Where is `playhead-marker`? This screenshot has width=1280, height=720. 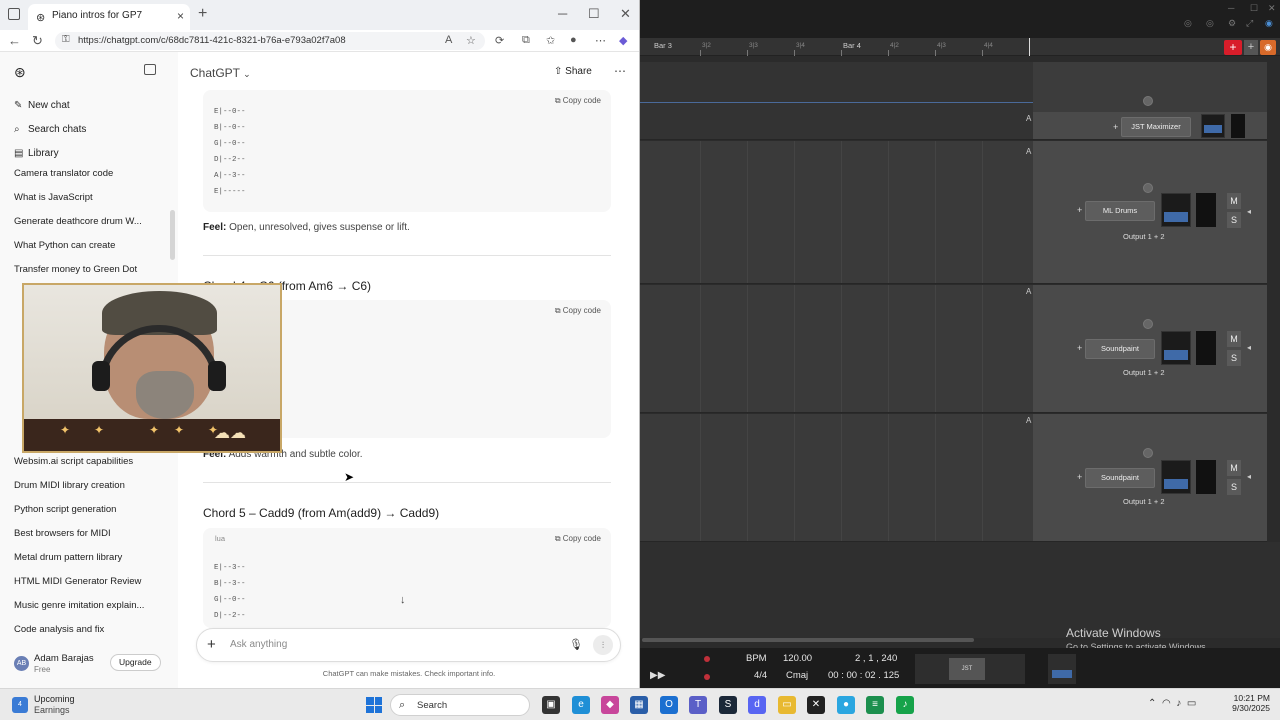 playhead-marker is located at coordinates (1029, 47).